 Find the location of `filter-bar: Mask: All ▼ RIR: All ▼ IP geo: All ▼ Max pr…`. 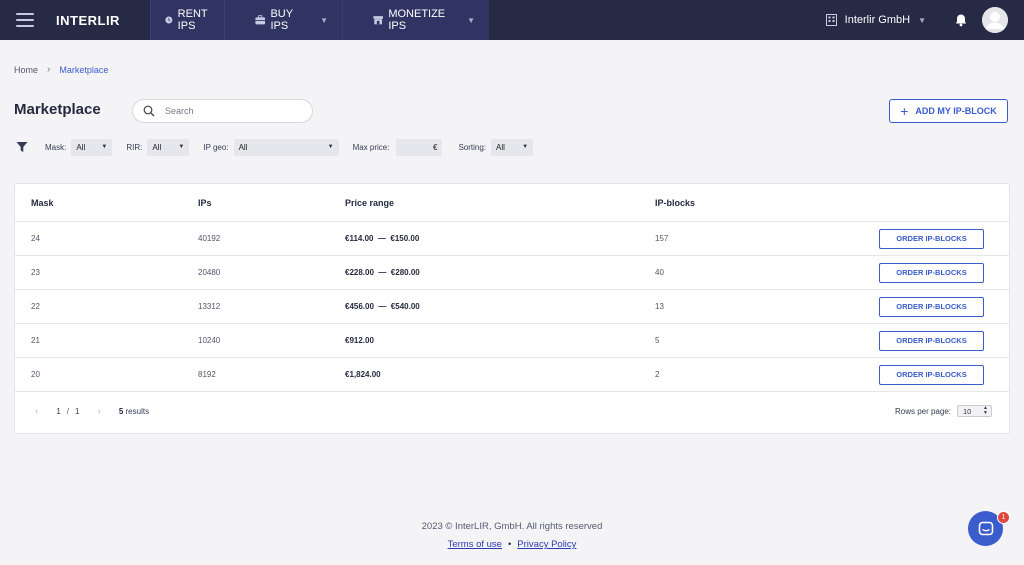

filter-bar: Mask: All ▼ RIR: All ▼ IP geo: All ▼ Max pr… is located at coordinates (281, 147).